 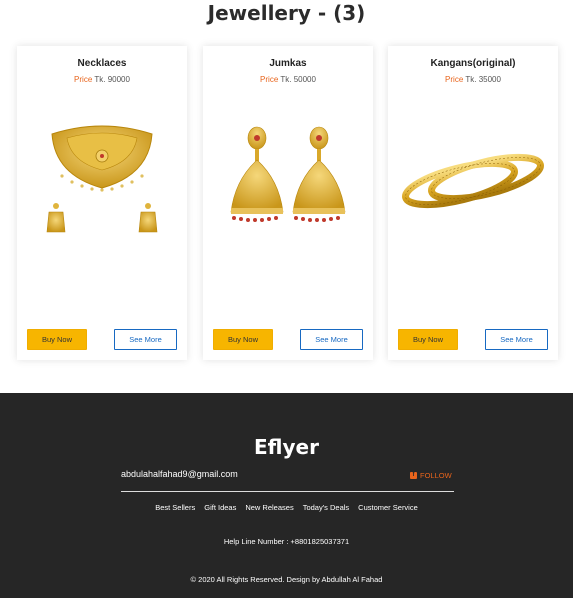 What do you see at coordinates (286, 447) in the screenshot?
I see `footer-logo: Eflyer` at bounding box center [286, 447].